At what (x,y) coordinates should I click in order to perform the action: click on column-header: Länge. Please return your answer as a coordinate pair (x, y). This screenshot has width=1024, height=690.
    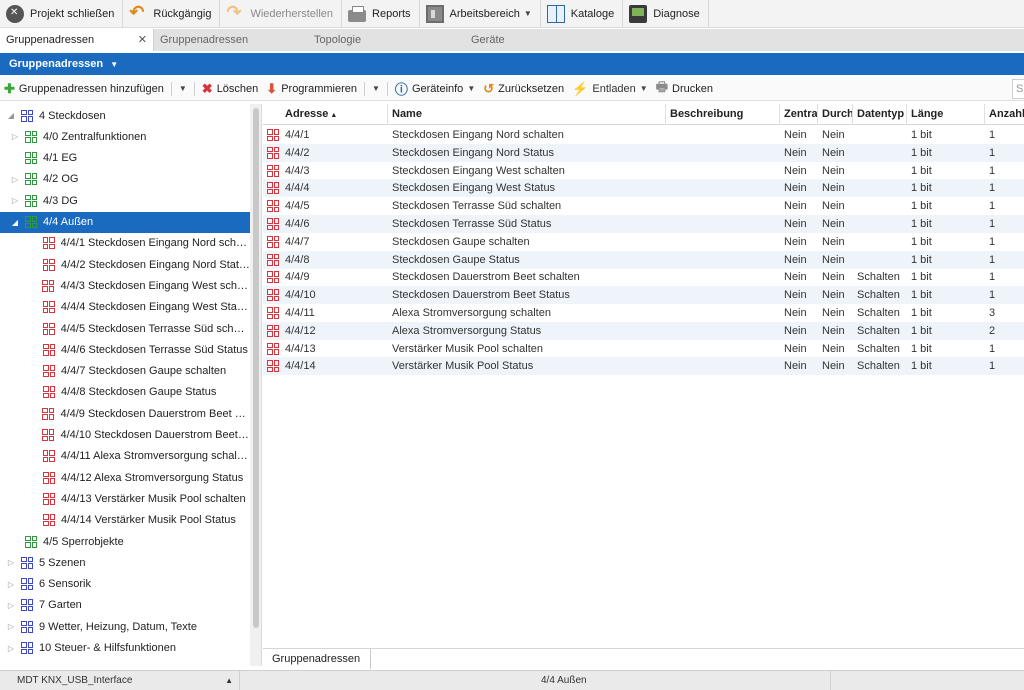
    Looking at the image, I should click on (946, 114).